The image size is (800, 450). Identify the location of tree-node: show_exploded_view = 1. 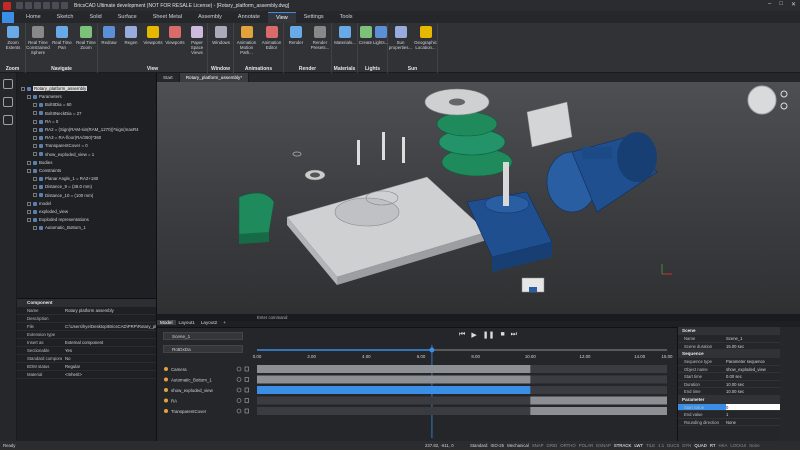
(63, 155).